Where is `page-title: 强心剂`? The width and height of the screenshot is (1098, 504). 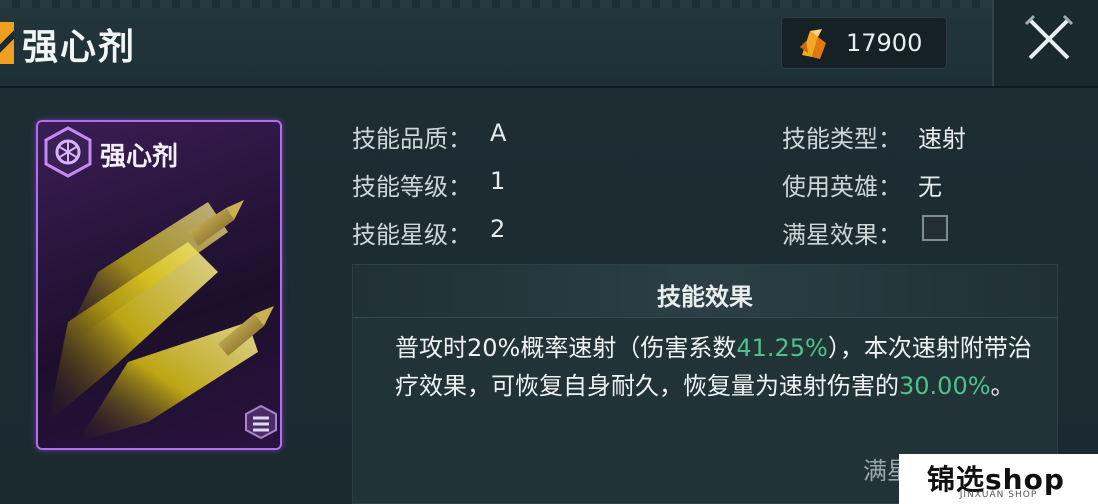
page-title: 强心剂 is located at coordinates (79, 47).